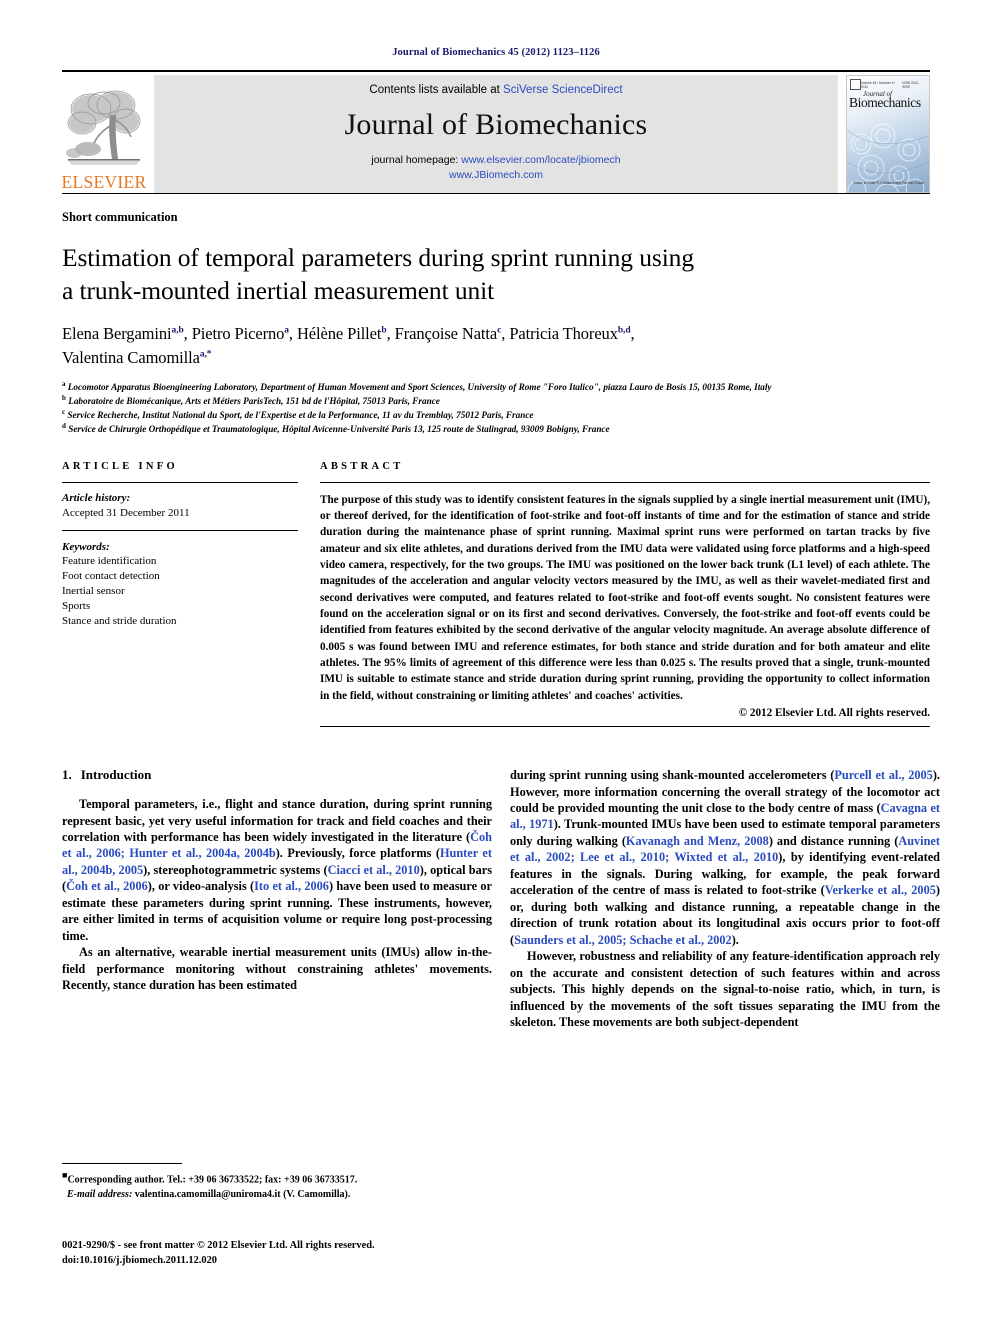 The image size is (992, 1323). What do you see at coordinates (96, 497) in the screenshot?
I see `article-history-label: Article history:` at bounding box center [96, 497].